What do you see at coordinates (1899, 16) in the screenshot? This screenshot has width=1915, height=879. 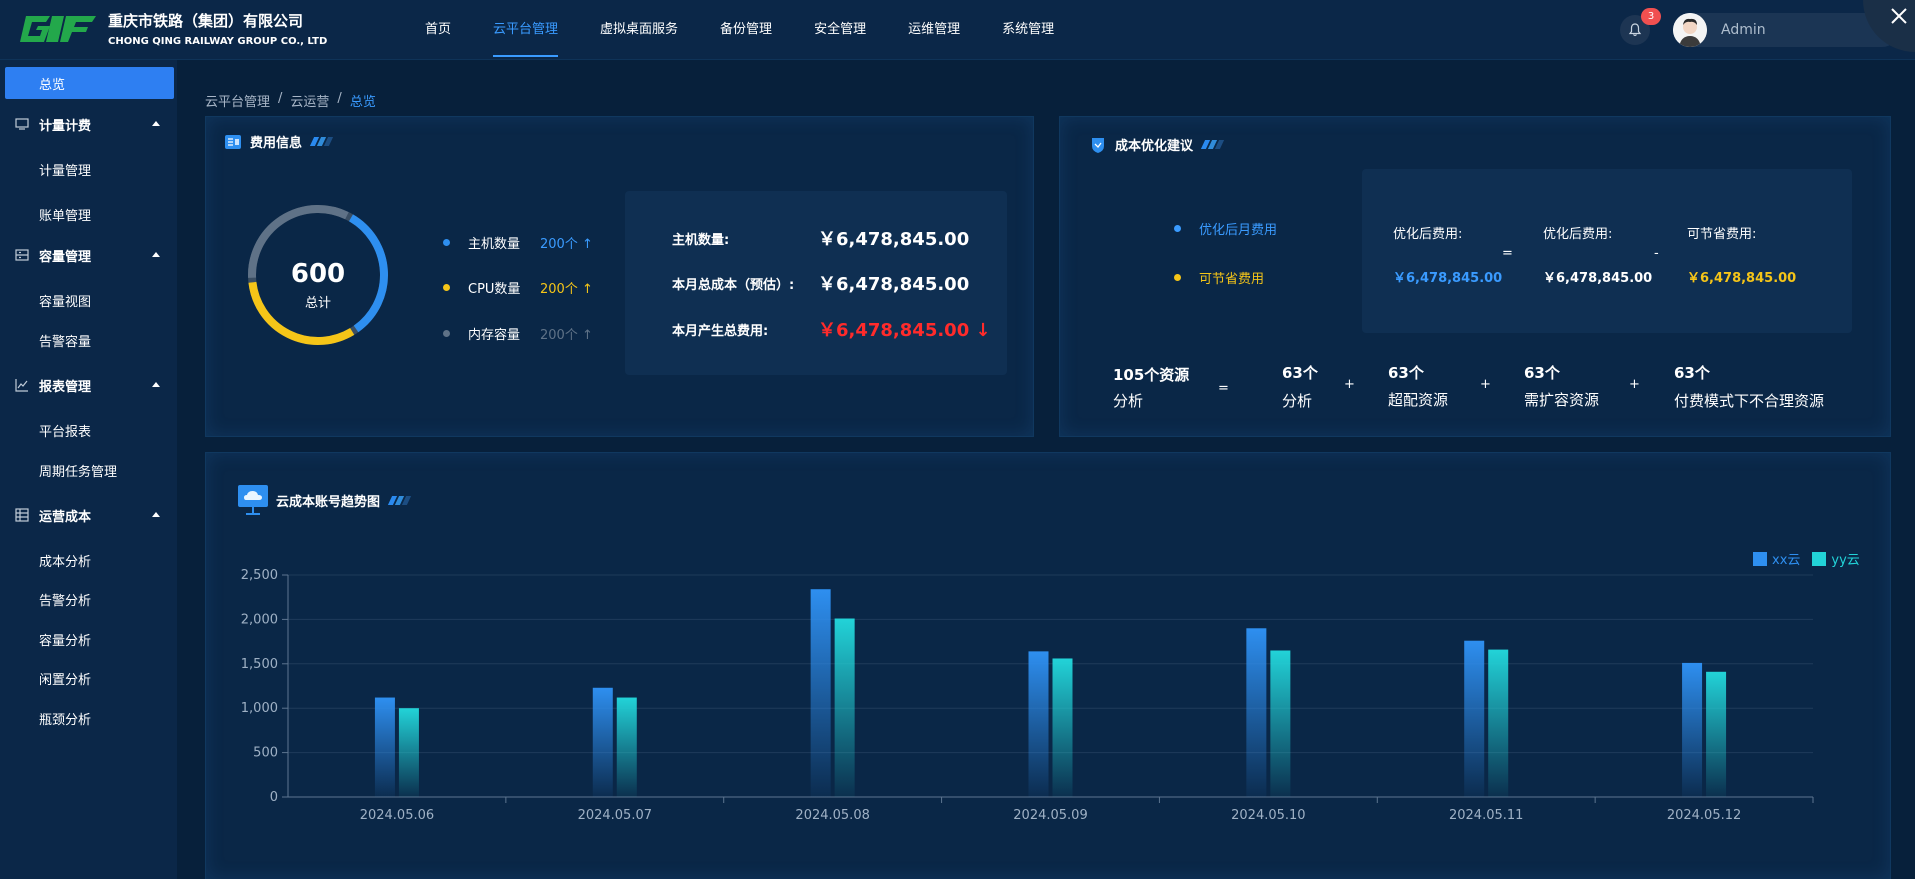 I see `close-icon` at bounding box center [1899, 16].